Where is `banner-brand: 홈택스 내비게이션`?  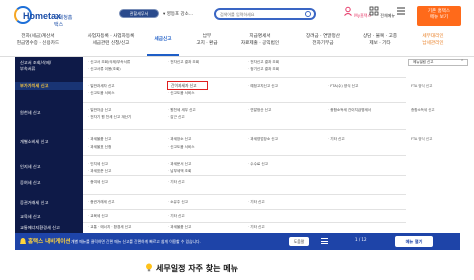
banner-brand: 홈택스 내비게이션 is located at coordinates (49, 242).